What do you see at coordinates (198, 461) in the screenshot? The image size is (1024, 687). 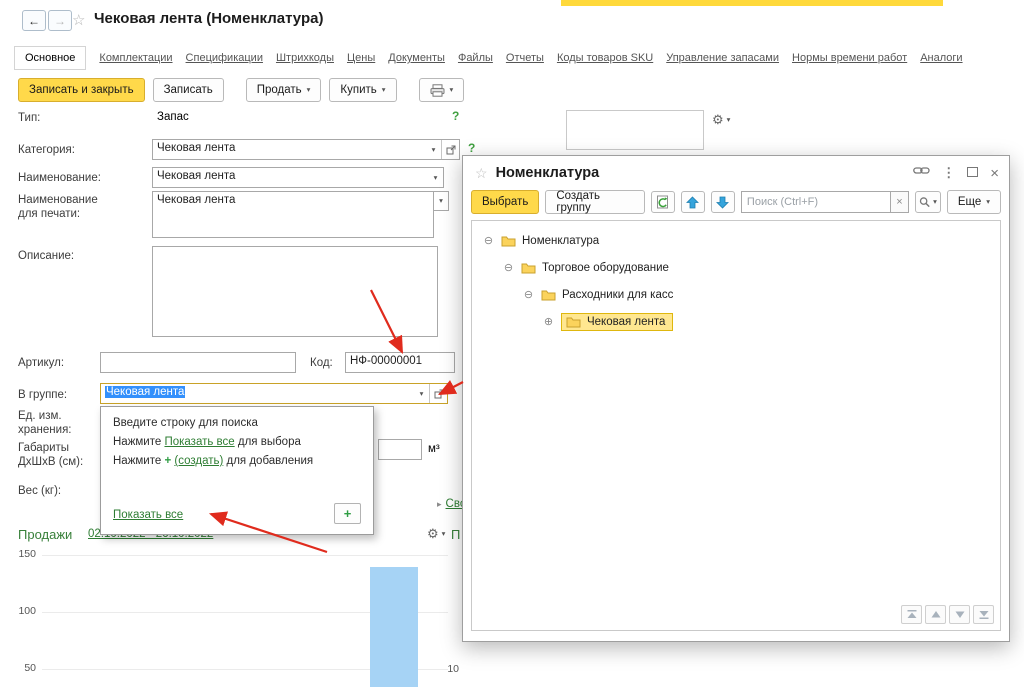 I see `create-inline-link: (создать)` at bounding box center [198, 461].